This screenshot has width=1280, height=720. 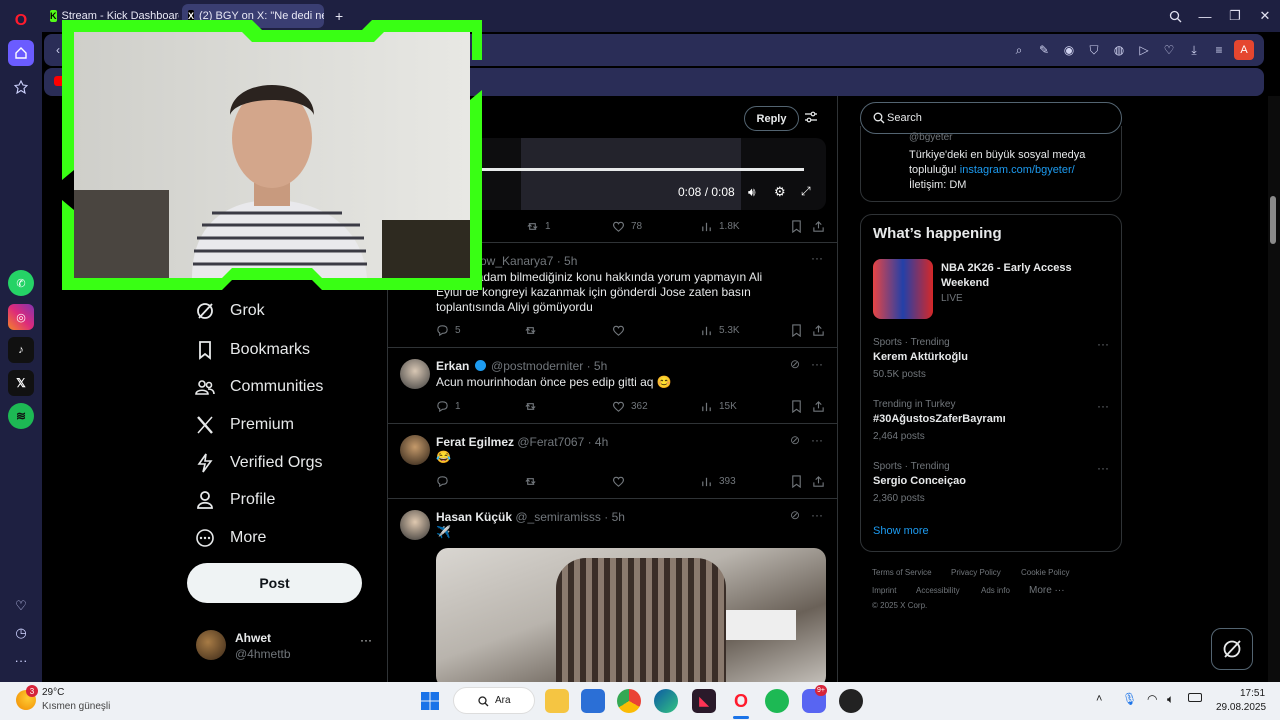 I want to click on like-button: 78, so click(x=627, y=226).